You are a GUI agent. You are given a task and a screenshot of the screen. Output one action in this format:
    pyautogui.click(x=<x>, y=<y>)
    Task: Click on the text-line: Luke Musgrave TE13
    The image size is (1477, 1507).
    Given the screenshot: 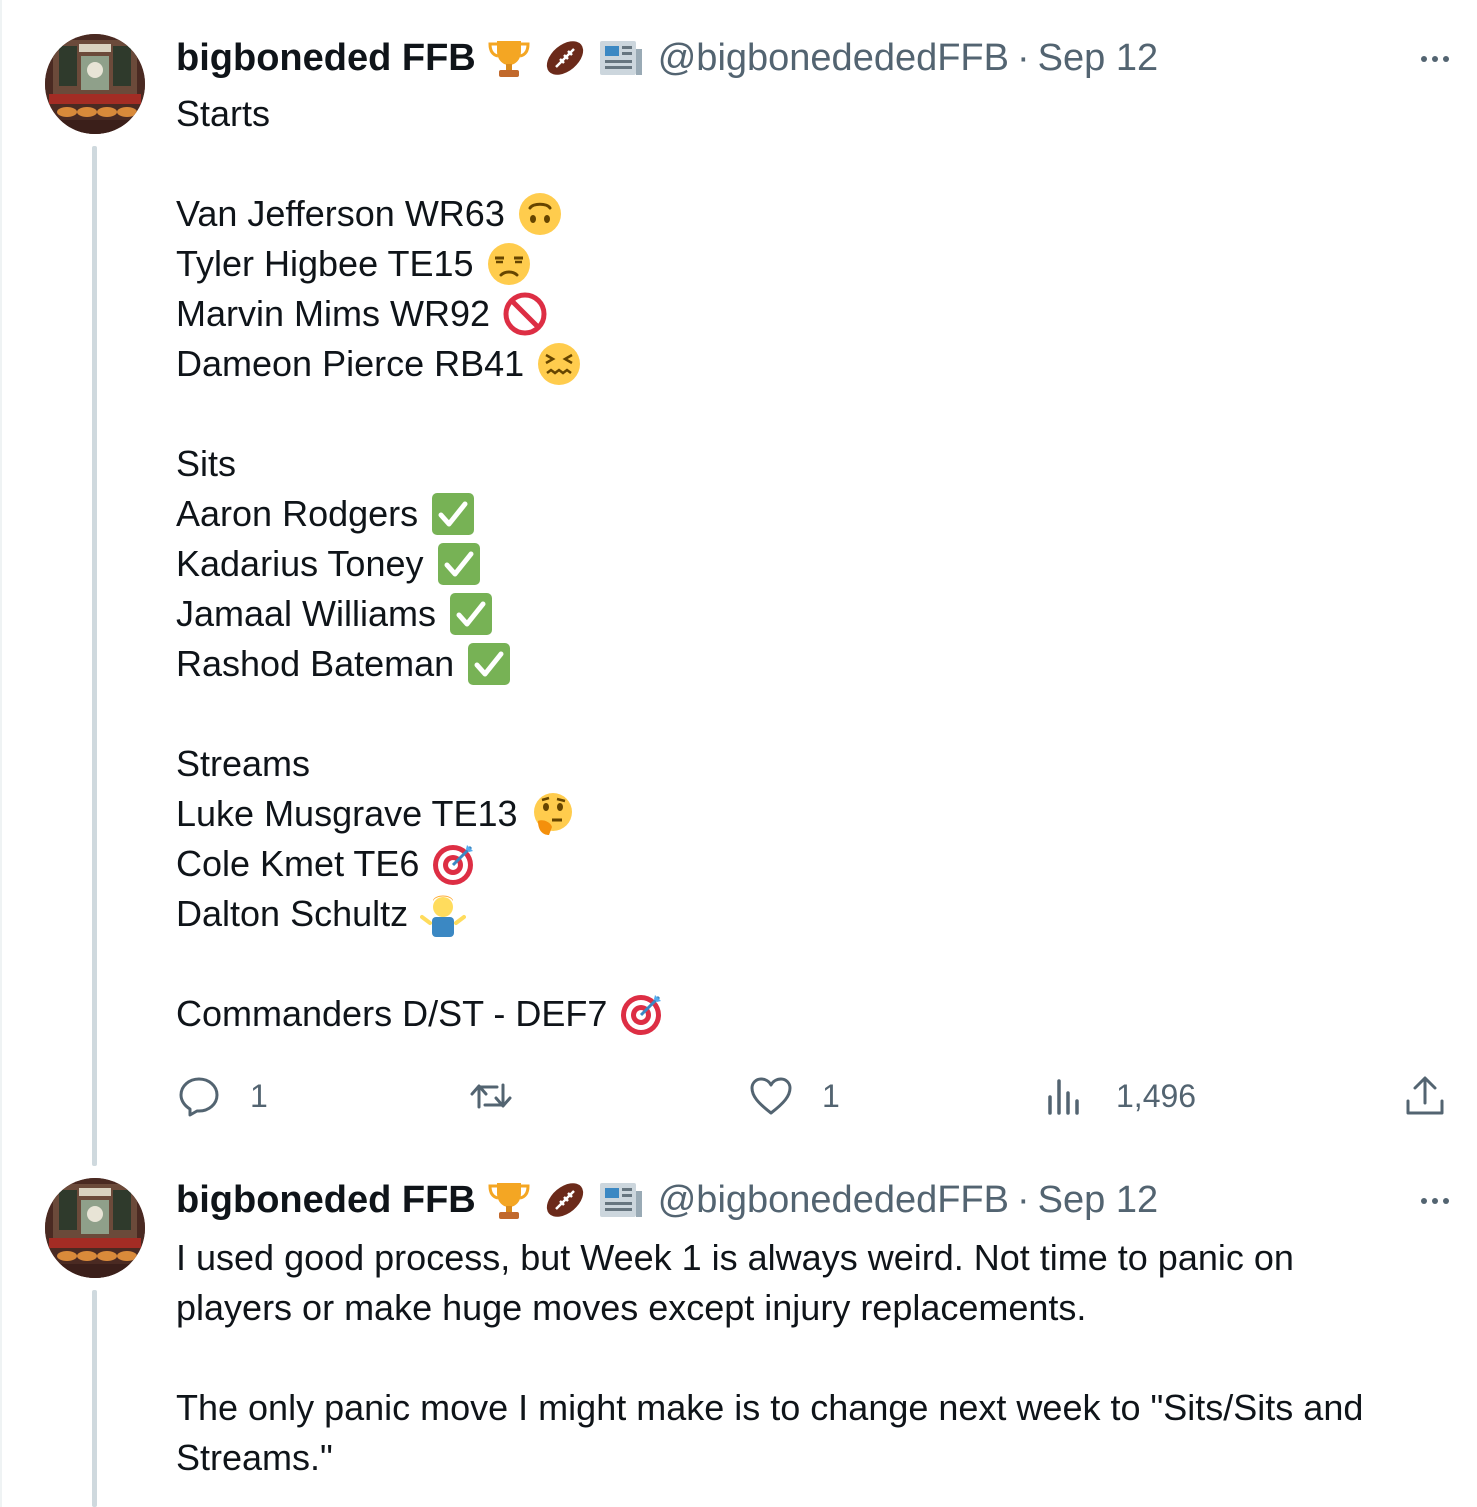 What is the action you would take?
    pyautogui.click(x=811, y=814)
    